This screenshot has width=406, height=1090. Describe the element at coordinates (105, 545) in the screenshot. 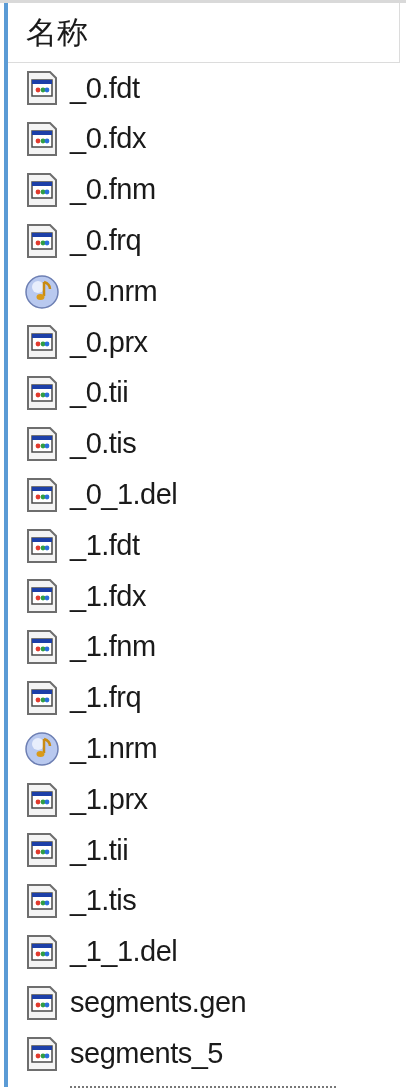

I see `file-name: _1.fdt` at that location.